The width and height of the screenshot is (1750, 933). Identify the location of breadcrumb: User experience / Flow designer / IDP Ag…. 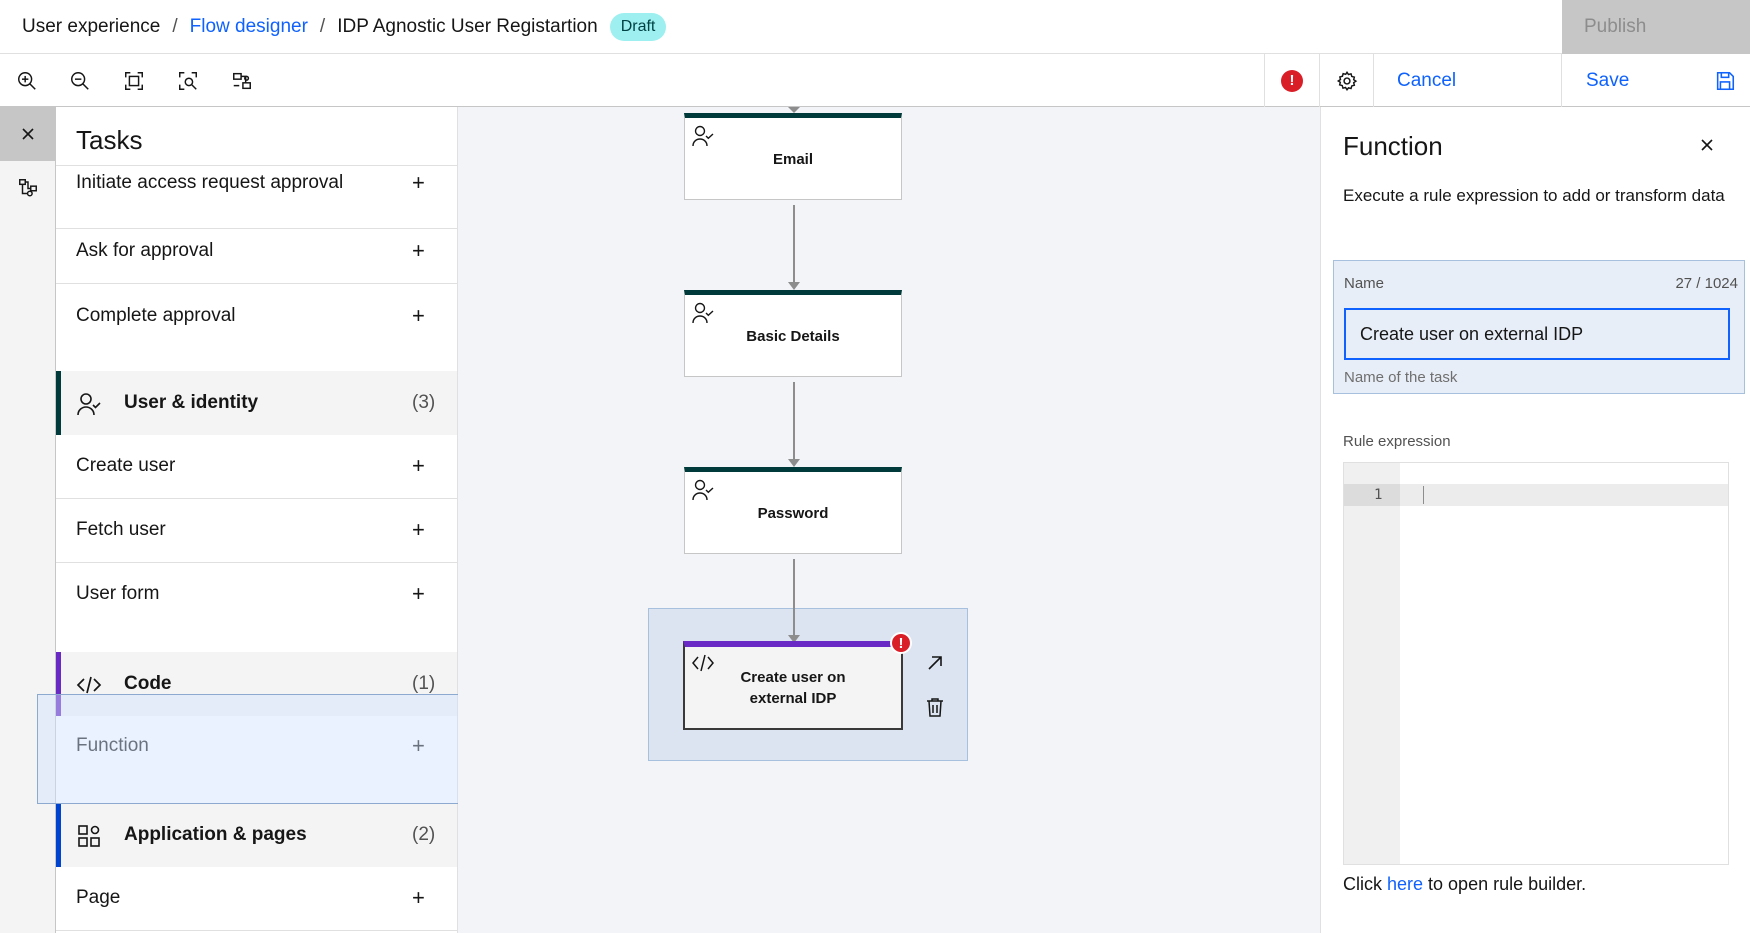
(344, 27).